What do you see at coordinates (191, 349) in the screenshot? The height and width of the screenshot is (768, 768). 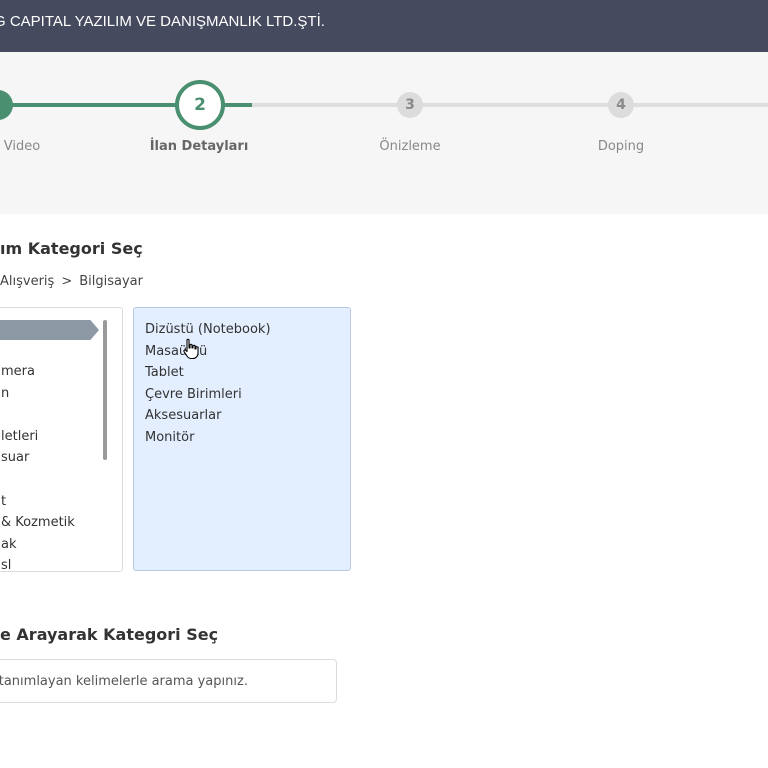 I see `hand-cursor-icon` at bounding box center [191, 349].